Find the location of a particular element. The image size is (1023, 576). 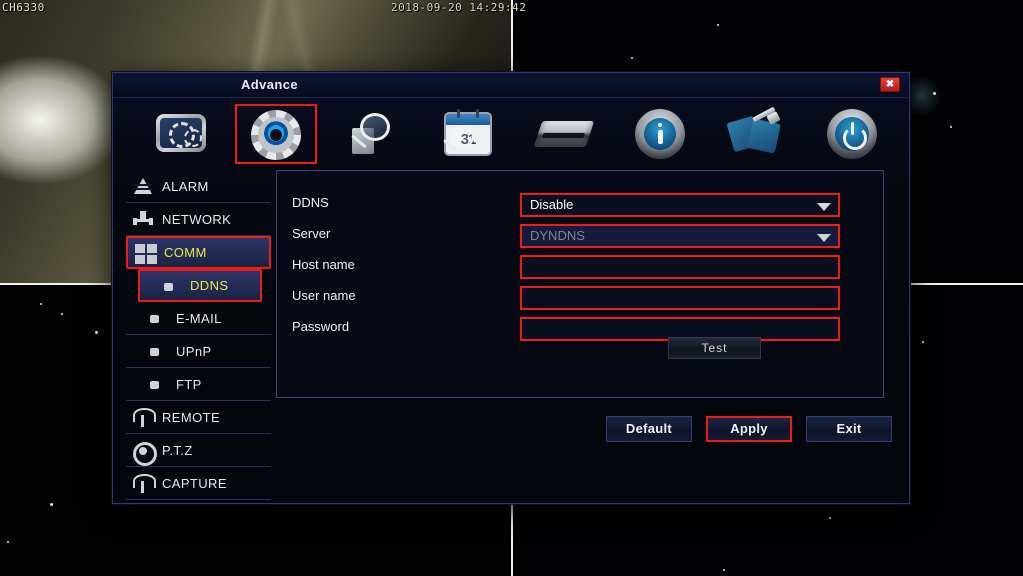

alarm-cone-icon is located at coordinates (143, 186).